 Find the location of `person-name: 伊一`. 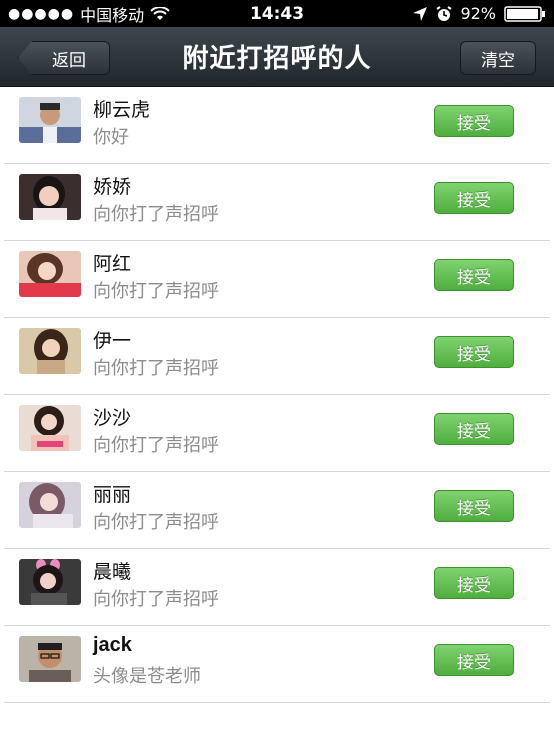

person-name: 伊一 is located at coordinates (112, 341).